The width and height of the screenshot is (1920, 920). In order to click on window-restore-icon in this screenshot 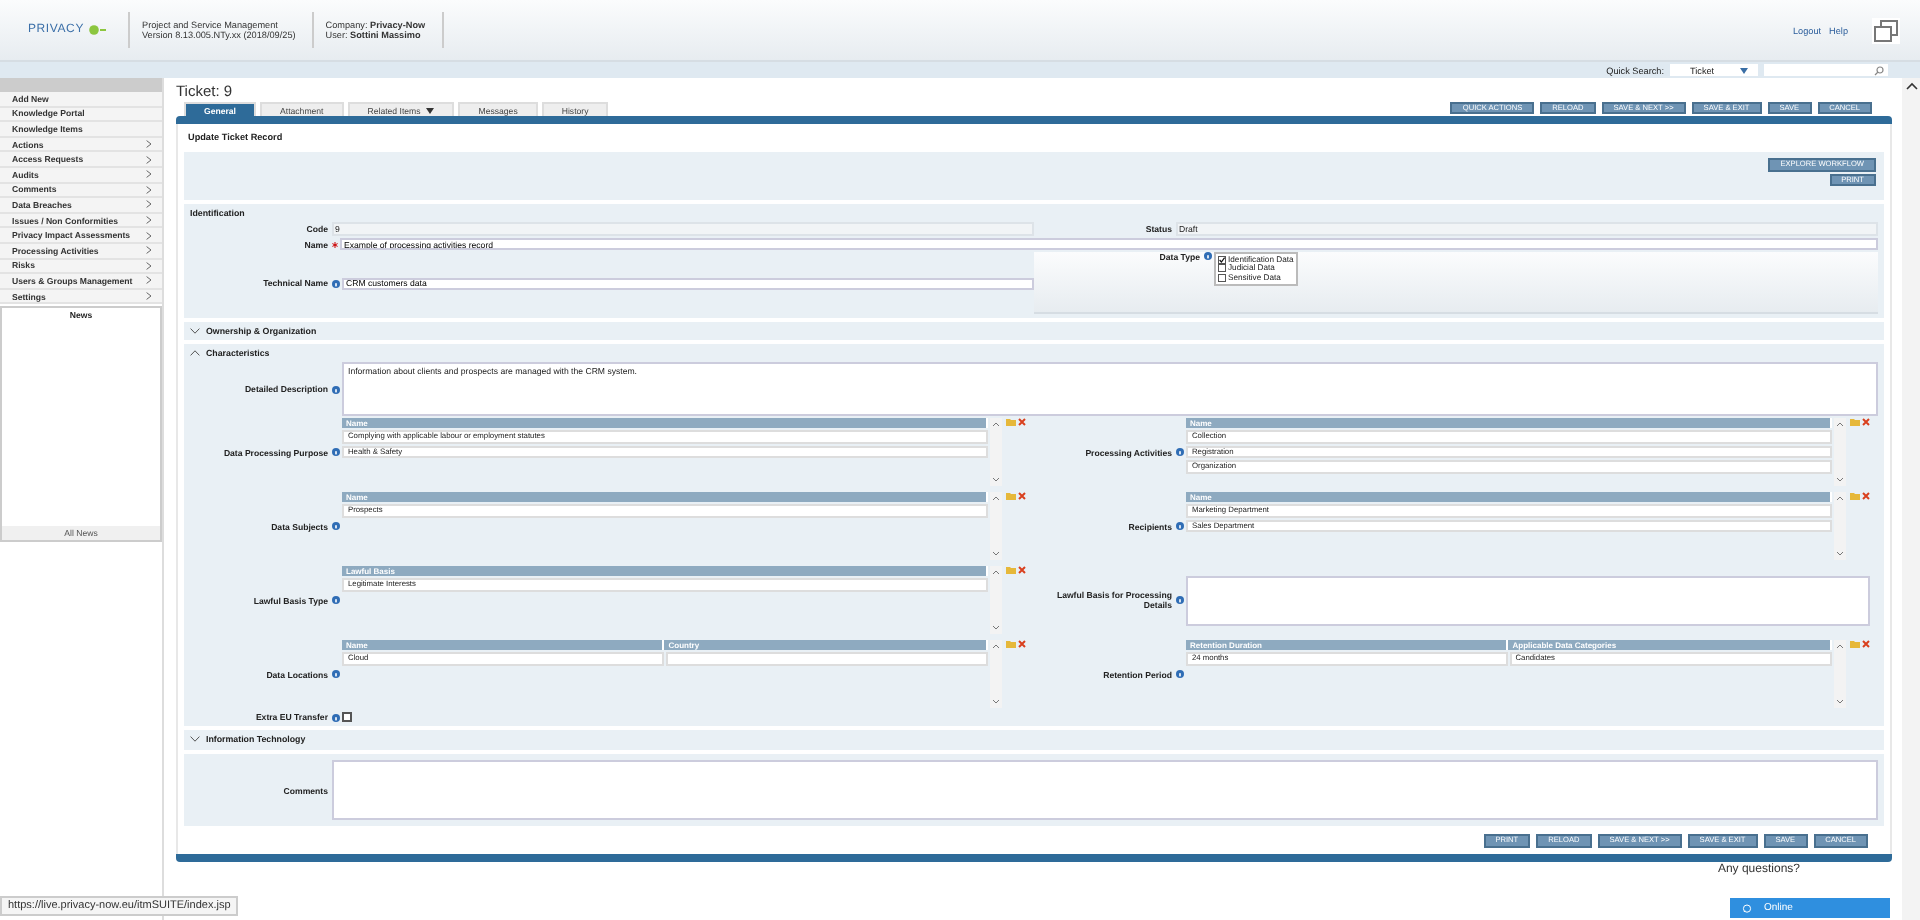, I will do `click(1886, 30)`.